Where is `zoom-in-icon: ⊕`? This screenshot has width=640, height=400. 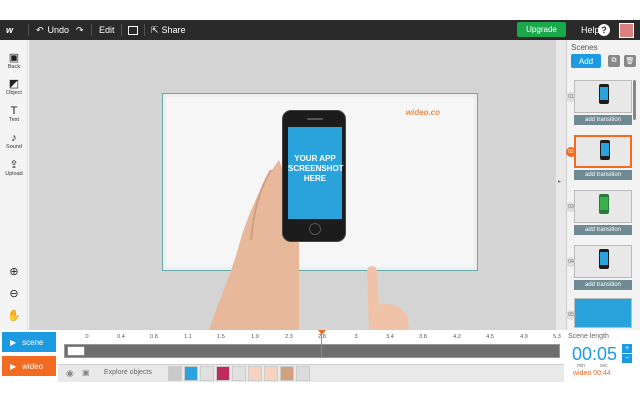
zoom-in-icon: ⊕ is located at coordinates (14, 272).